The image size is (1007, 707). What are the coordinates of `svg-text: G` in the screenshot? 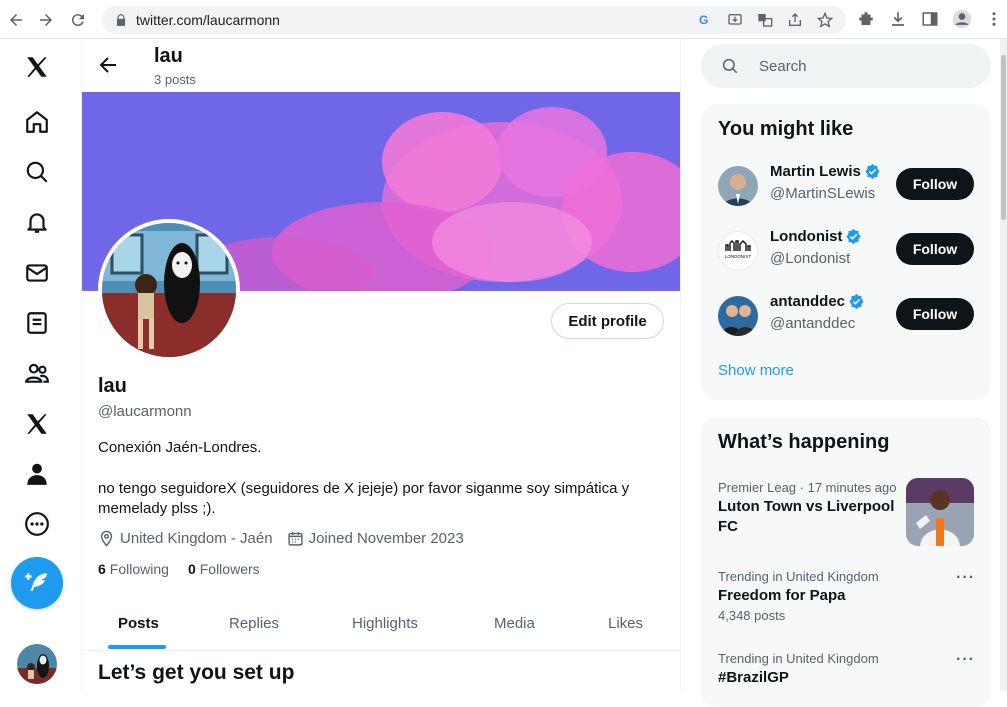 It's located at (703, 20).